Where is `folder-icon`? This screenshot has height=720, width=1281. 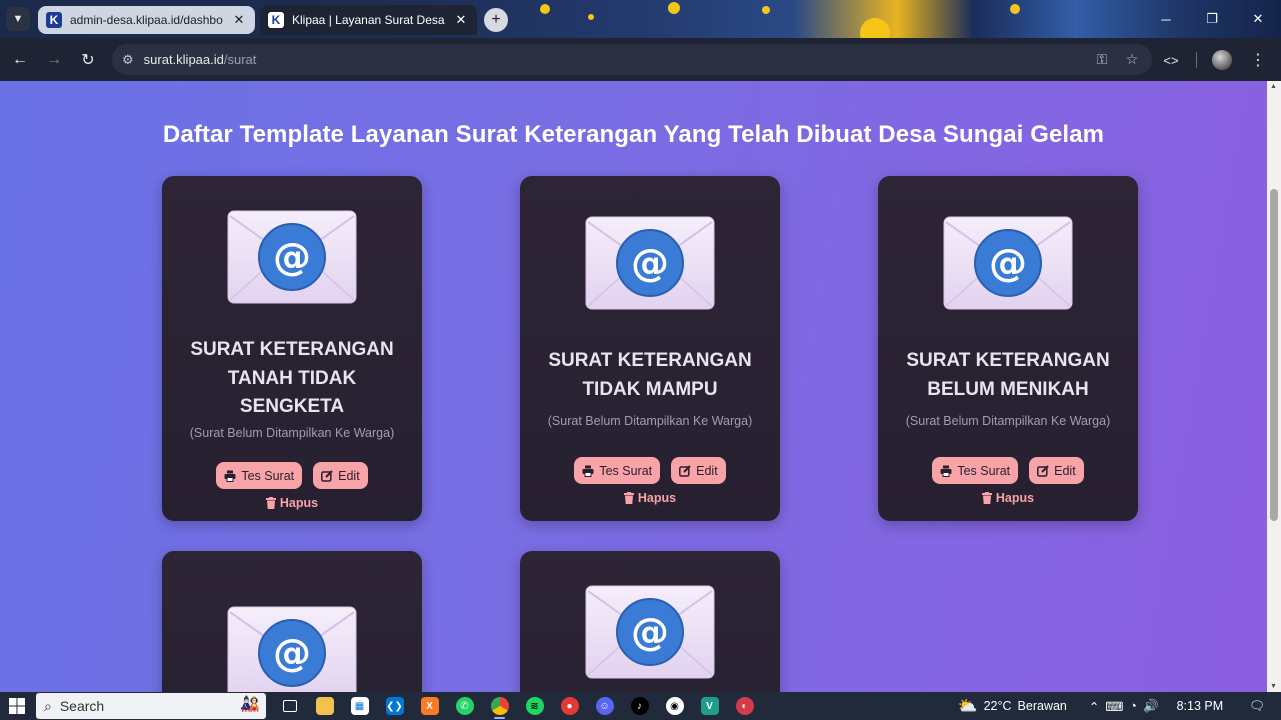 folder-icon is located at coordinates (324, 706).